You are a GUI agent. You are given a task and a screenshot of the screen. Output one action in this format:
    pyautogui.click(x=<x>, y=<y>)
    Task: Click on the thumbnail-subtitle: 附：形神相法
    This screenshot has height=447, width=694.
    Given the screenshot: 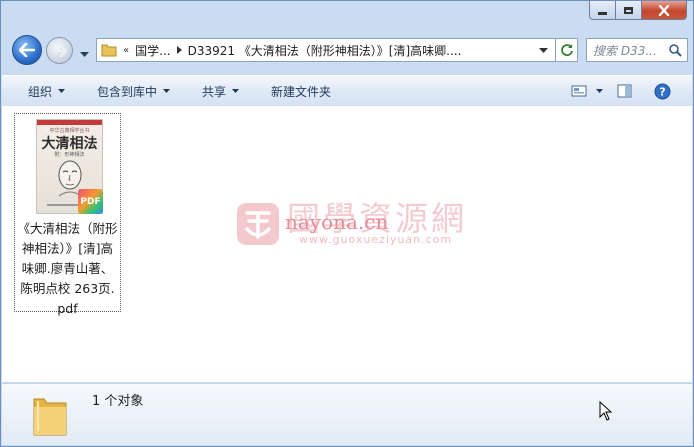 What is the action you would take?
    pyautogui.click(x=69, y=155)
    